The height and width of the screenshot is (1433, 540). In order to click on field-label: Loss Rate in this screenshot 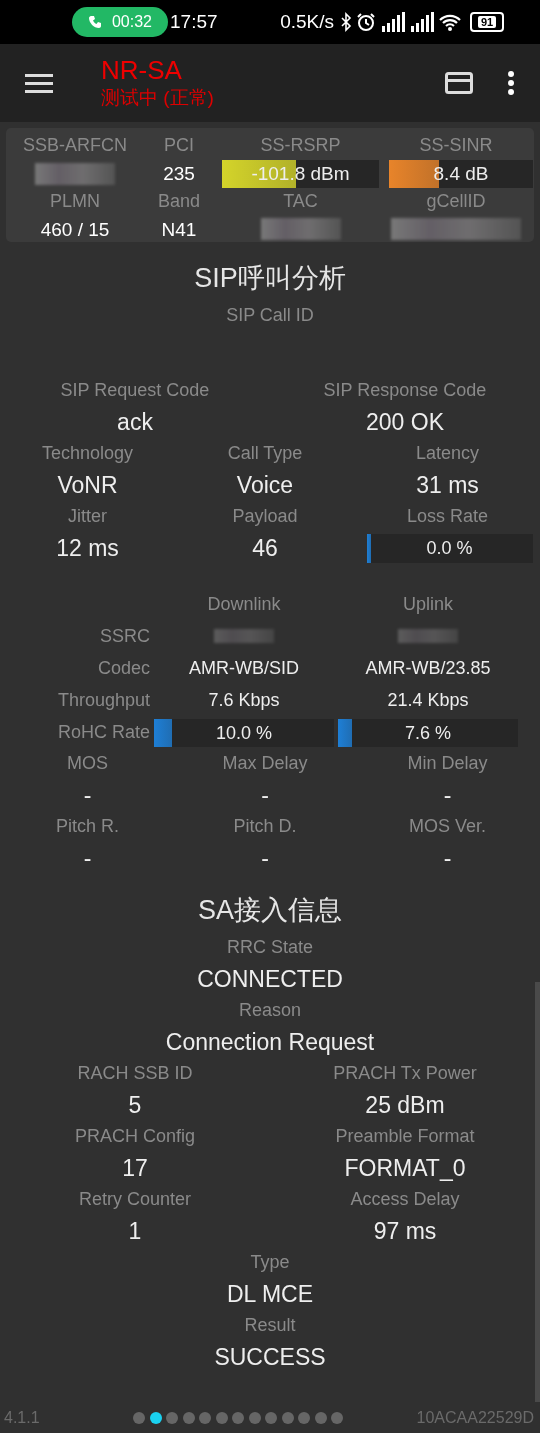, I will do `click(447, 516)`.